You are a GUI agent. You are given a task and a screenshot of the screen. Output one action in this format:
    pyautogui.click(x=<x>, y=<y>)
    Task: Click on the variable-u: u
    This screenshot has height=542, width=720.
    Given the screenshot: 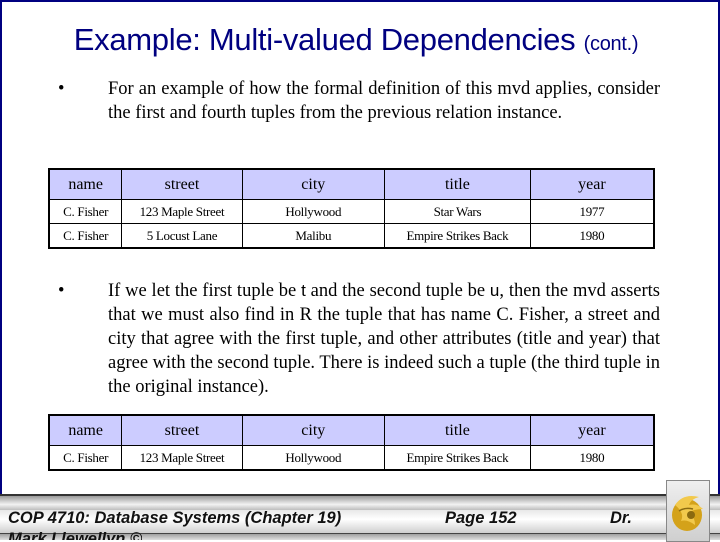 What is the action you would take?
    pyautogui.click(x=494, y=290)
    